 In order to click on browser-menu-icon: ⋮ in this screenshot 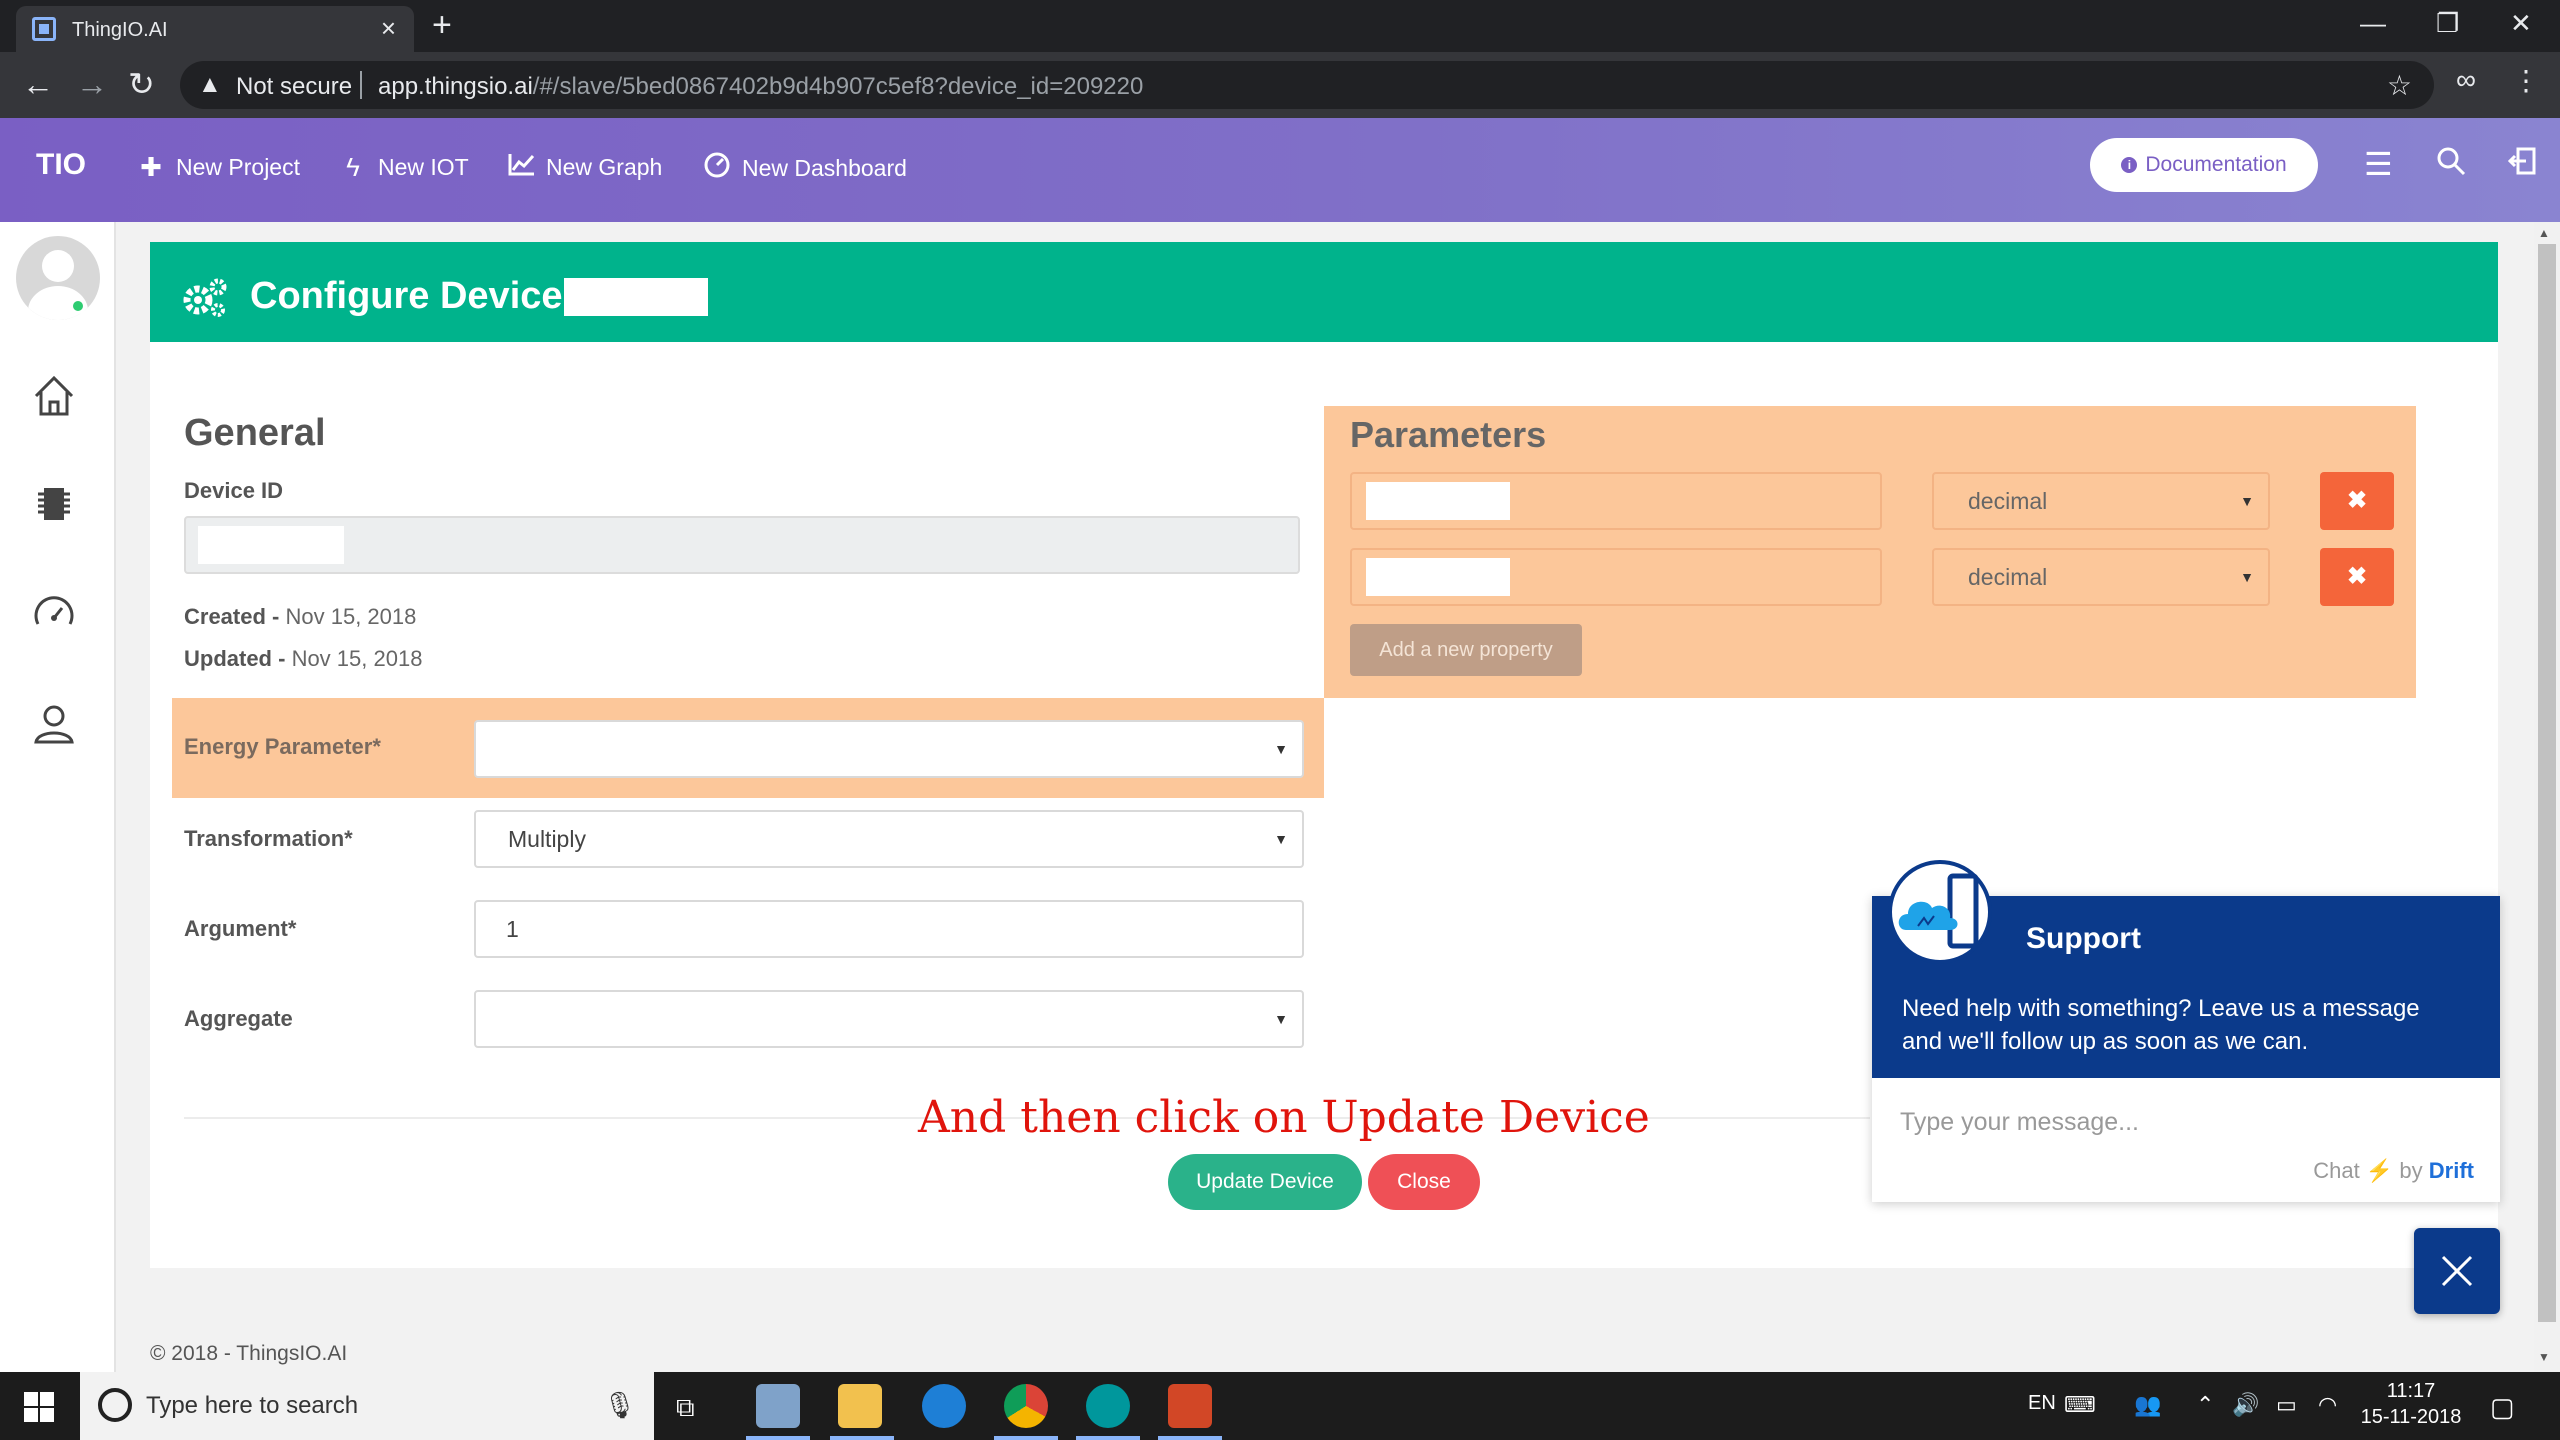, I will do `click(2526, 80)`.